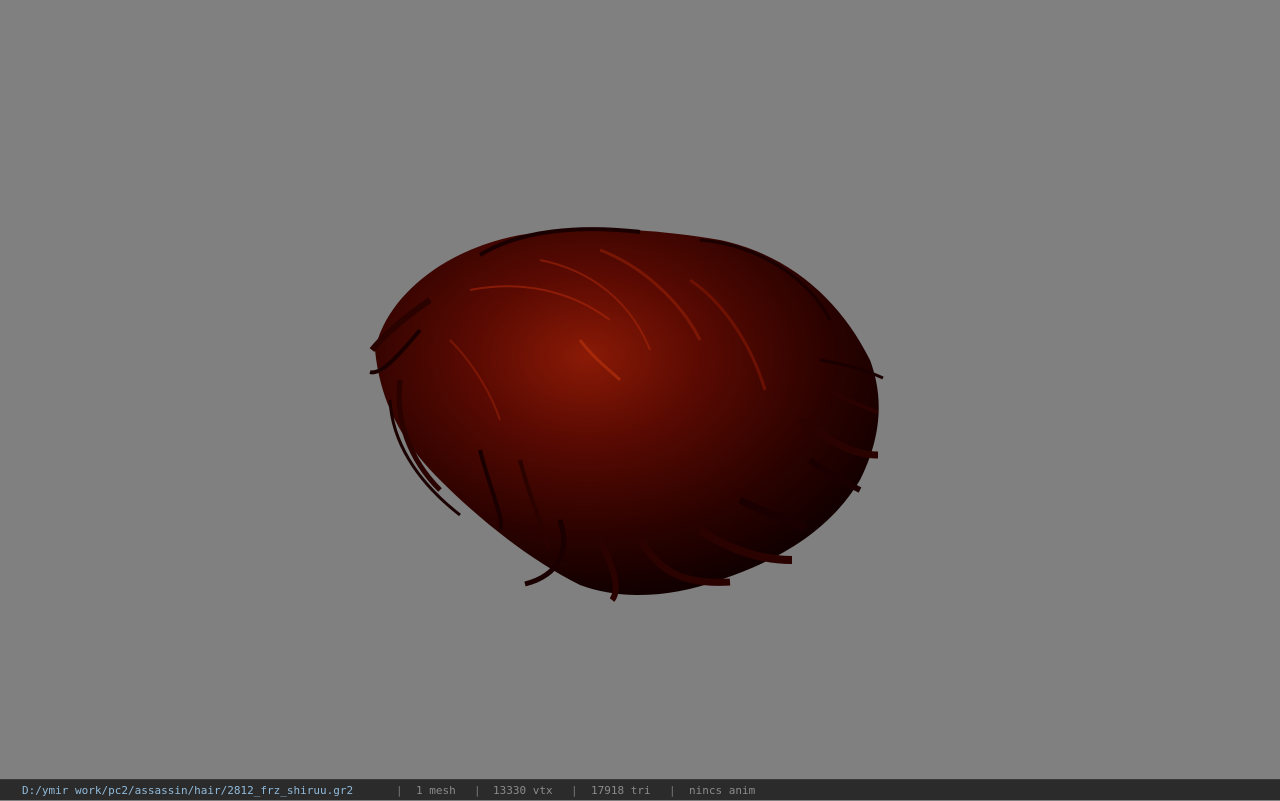 The width and height of the screenshot is (1280, 801). Describe the element at coordinates (722, 790) in the screenshot. I see `animation-status: nincs anim` at that location.